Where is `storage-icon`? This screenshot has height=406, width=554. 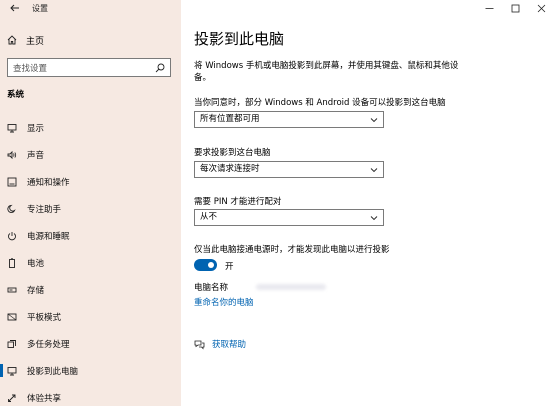 storage-icon is located at coordinates (12, 289).